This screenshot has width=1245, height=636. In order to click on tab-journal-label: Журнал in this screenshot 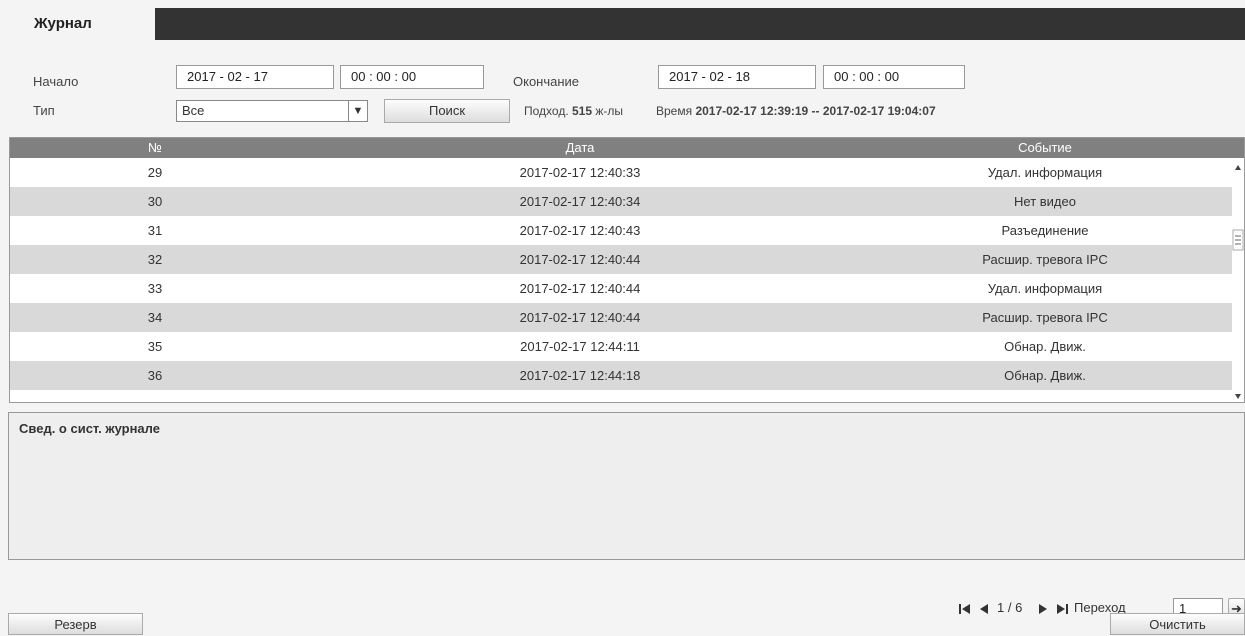, I will do `click(63, 23)`.